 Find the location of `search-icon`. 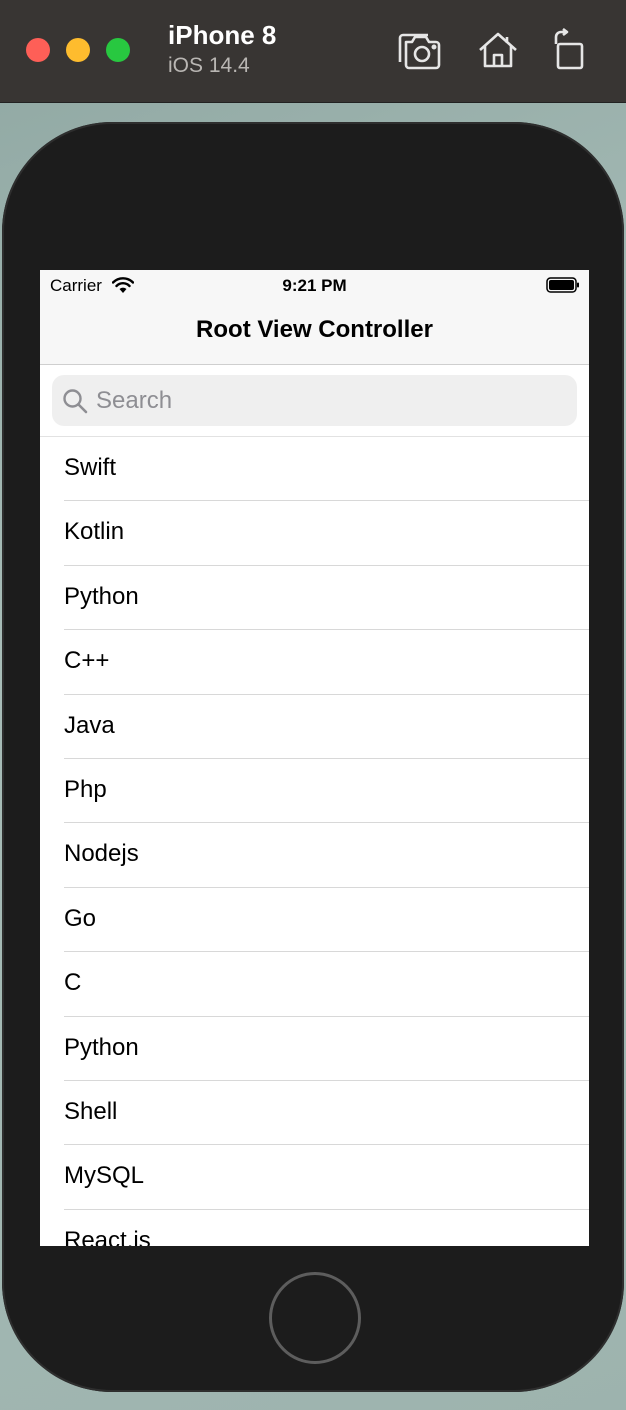

search-icon is located at coordinates (75, 401).